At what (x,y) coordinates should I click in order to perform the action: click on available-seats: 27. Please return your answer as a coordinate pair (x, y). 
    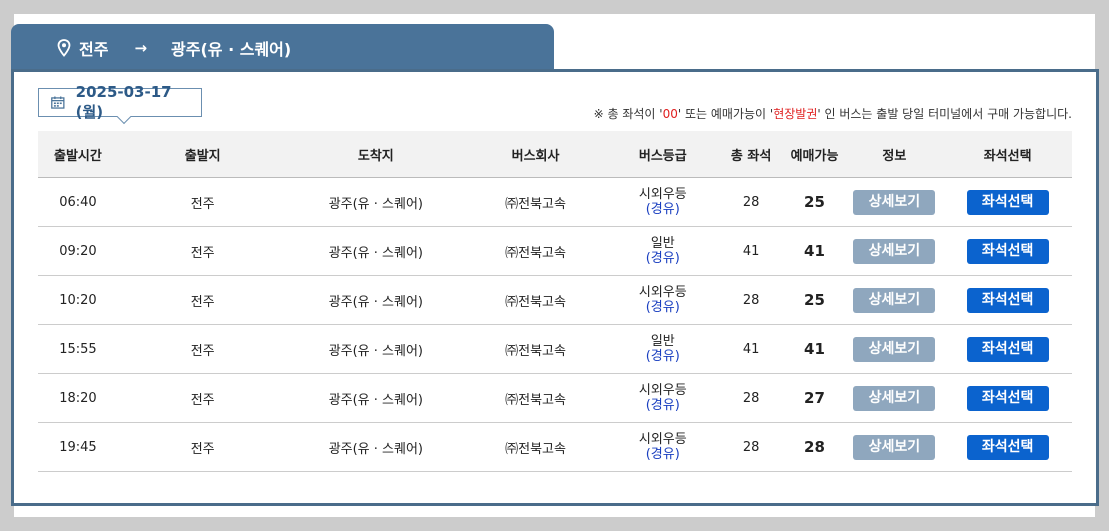
    Looking at the image, I should click on (814, 398).